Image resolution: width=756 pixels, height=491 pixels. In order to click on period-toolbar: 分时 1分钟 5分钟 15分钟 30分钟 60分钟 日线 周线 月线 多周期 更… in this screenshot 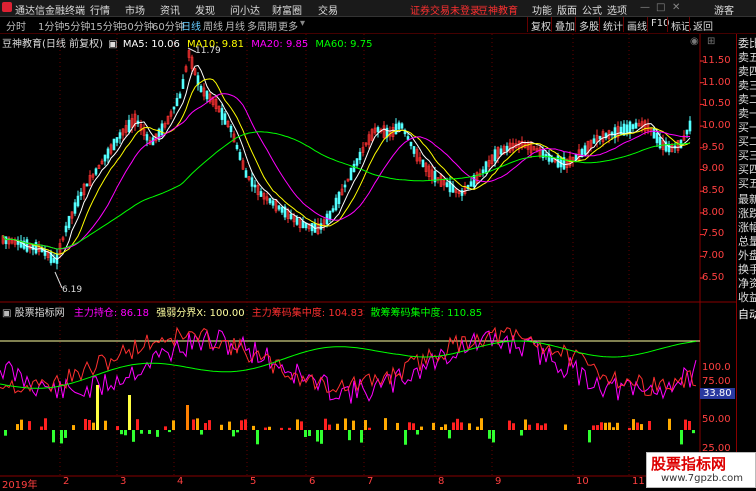, I will do `click(378, 25)`.